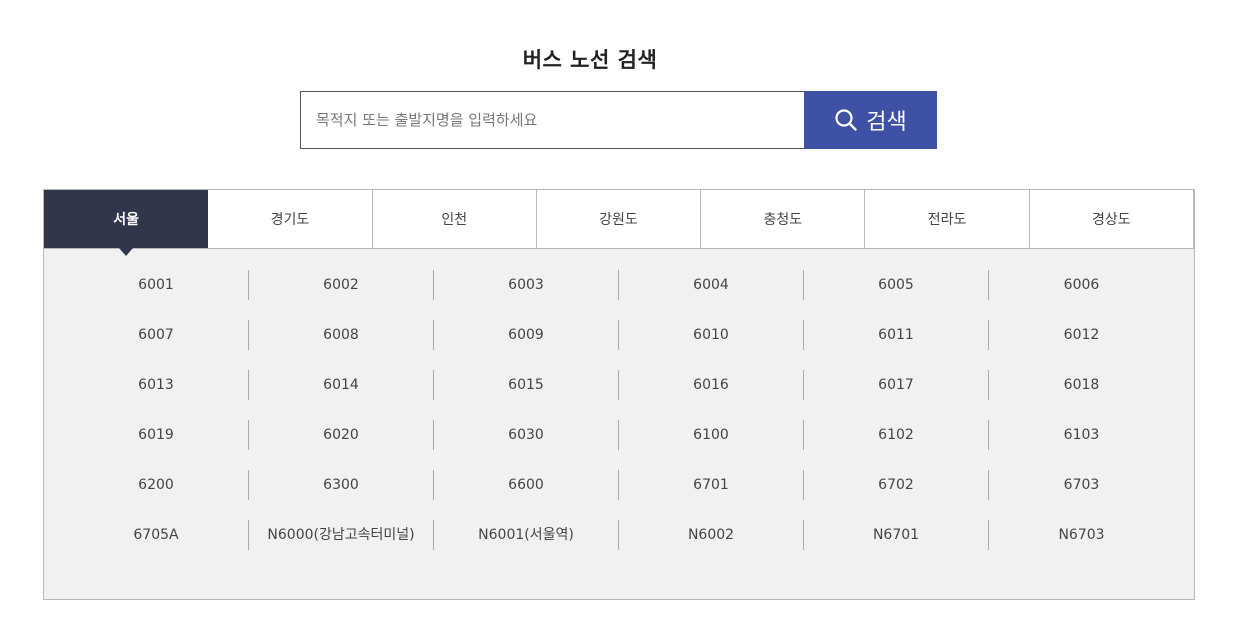  Describe the element at coordinates (896, 385) in the screenshot. I see `route-link: 6017` at that location.